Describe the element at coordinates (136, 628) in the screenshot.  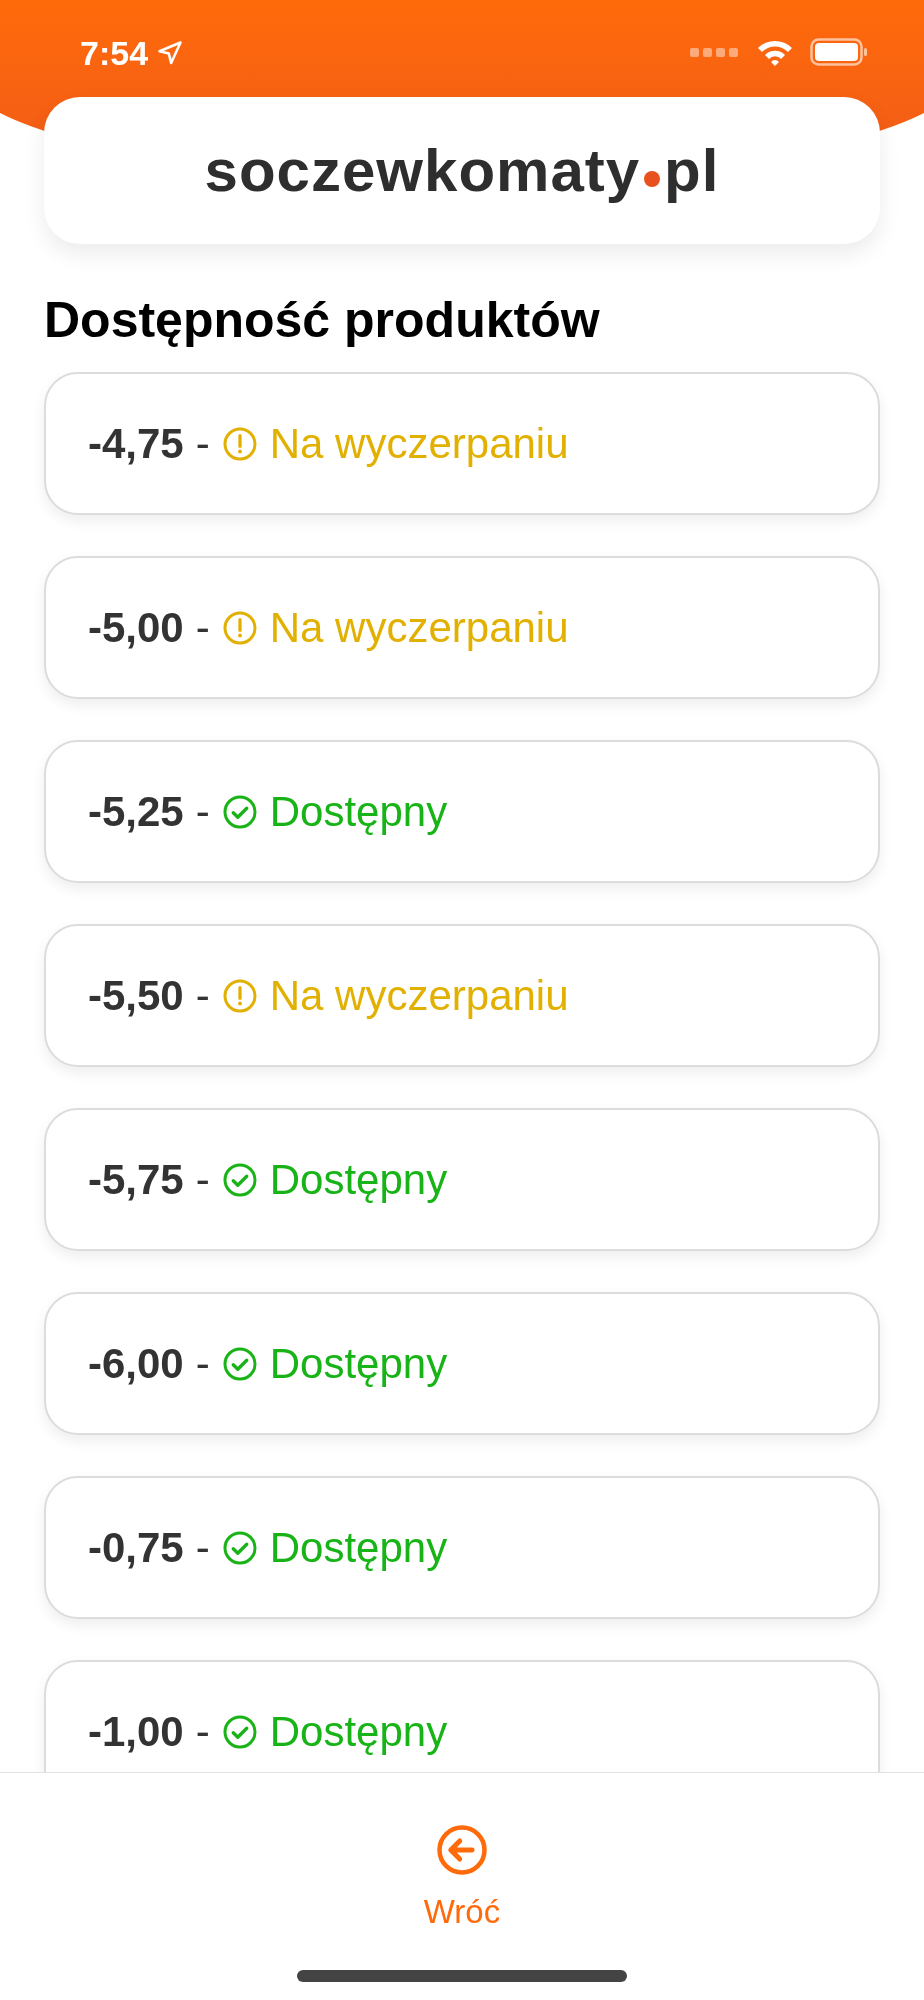
I see `lens-power: -5,00` at that location.